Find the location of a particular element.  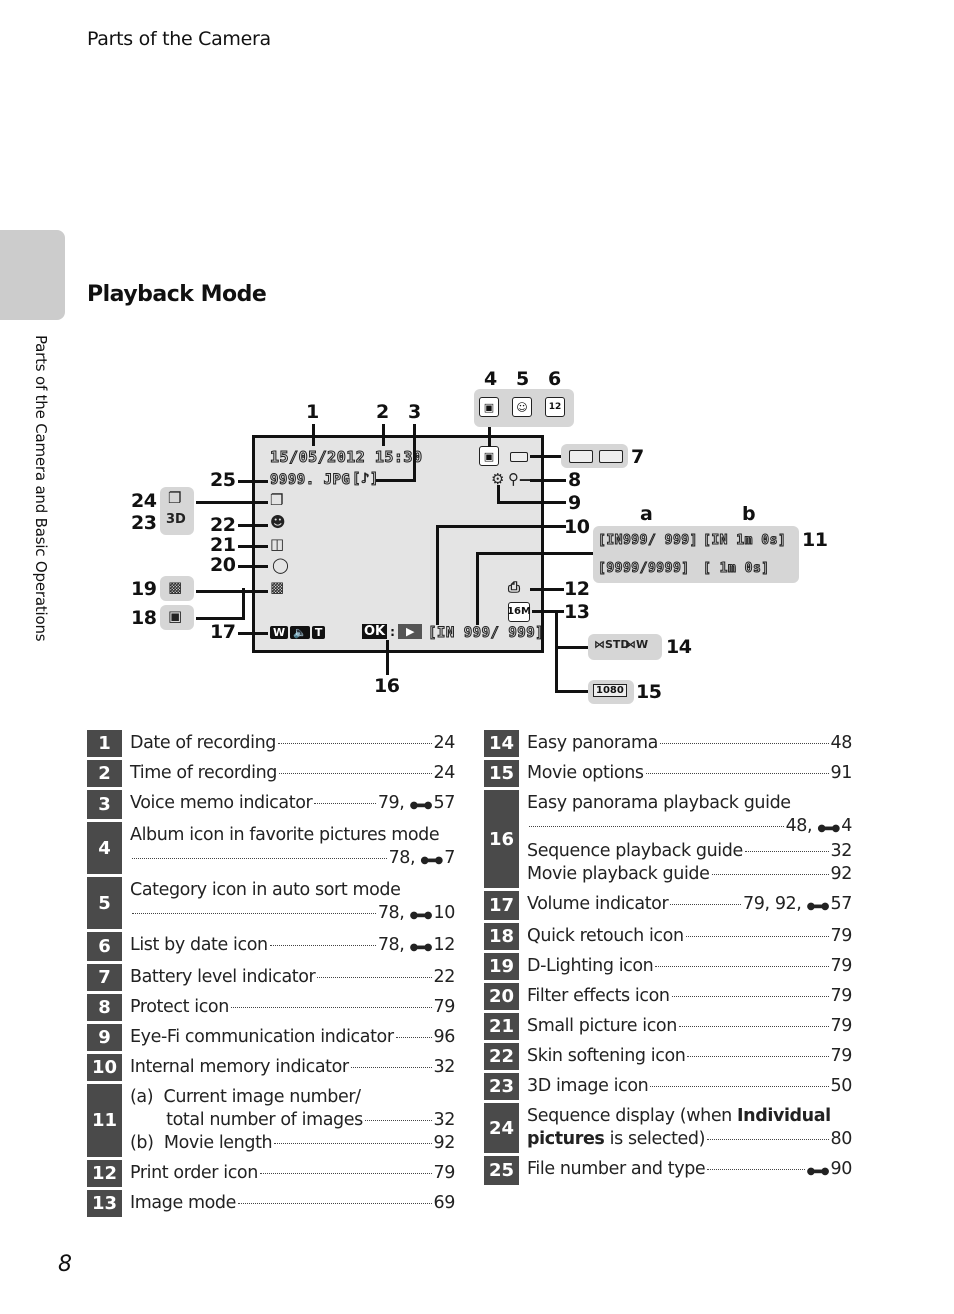

legend-description: Skin softening icon 79 is located at coordinates (685, 1056).